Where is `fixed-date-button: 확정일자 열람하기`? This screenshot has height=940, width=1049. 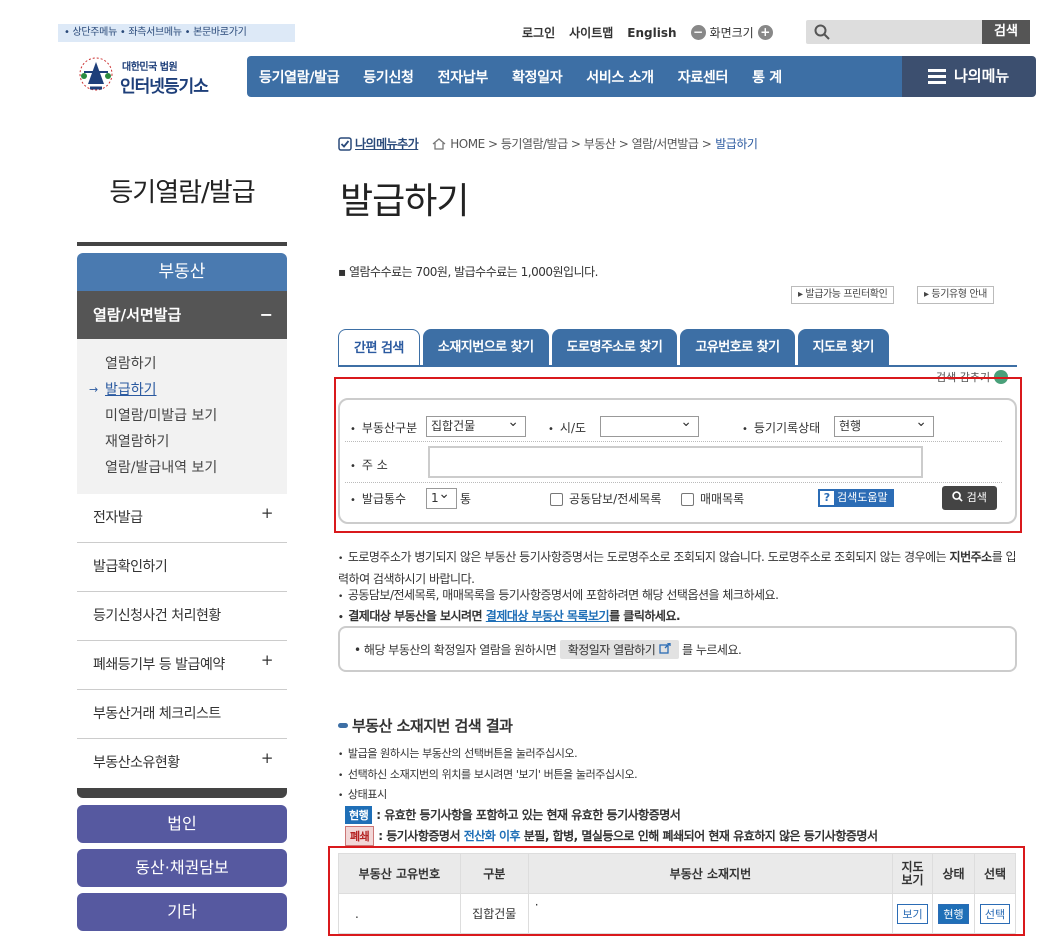 fixed-date-button: 확정일자 열람하기 is located at coordinates (619, 649).